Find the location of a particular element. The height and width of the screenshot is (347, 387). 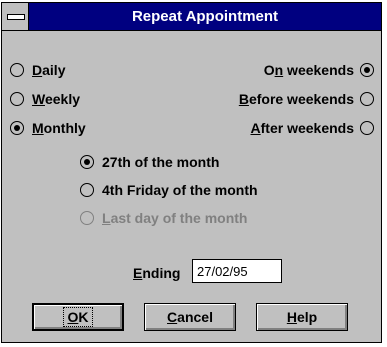

radio-after-weekends-circle is located at coordinates (367, 128).